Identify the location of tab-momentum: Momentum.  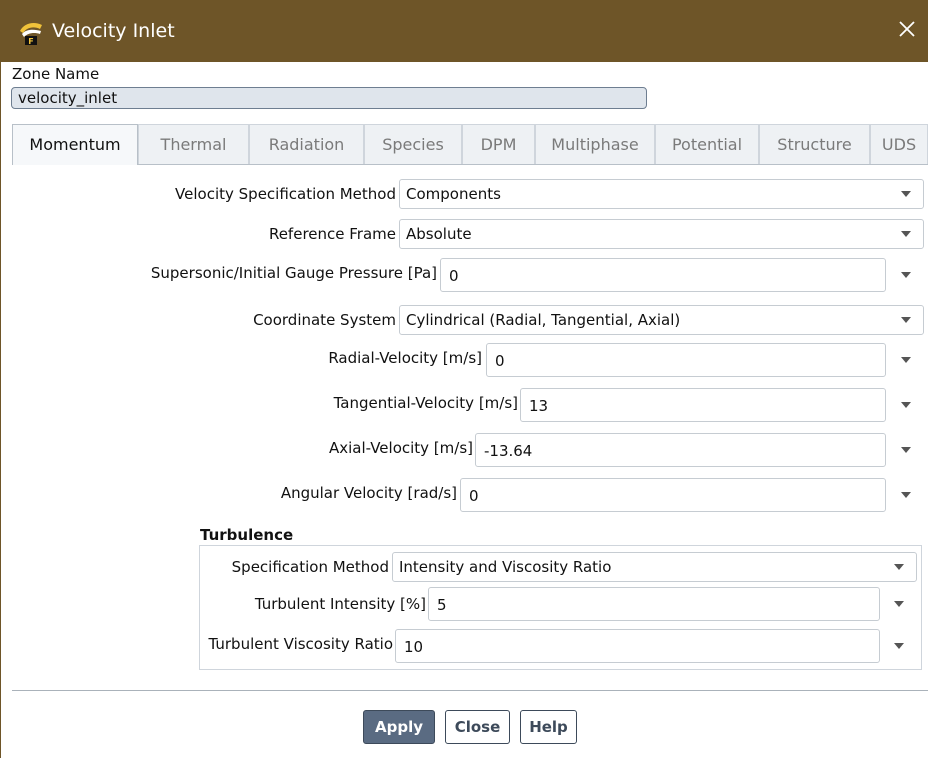
(75, 144).